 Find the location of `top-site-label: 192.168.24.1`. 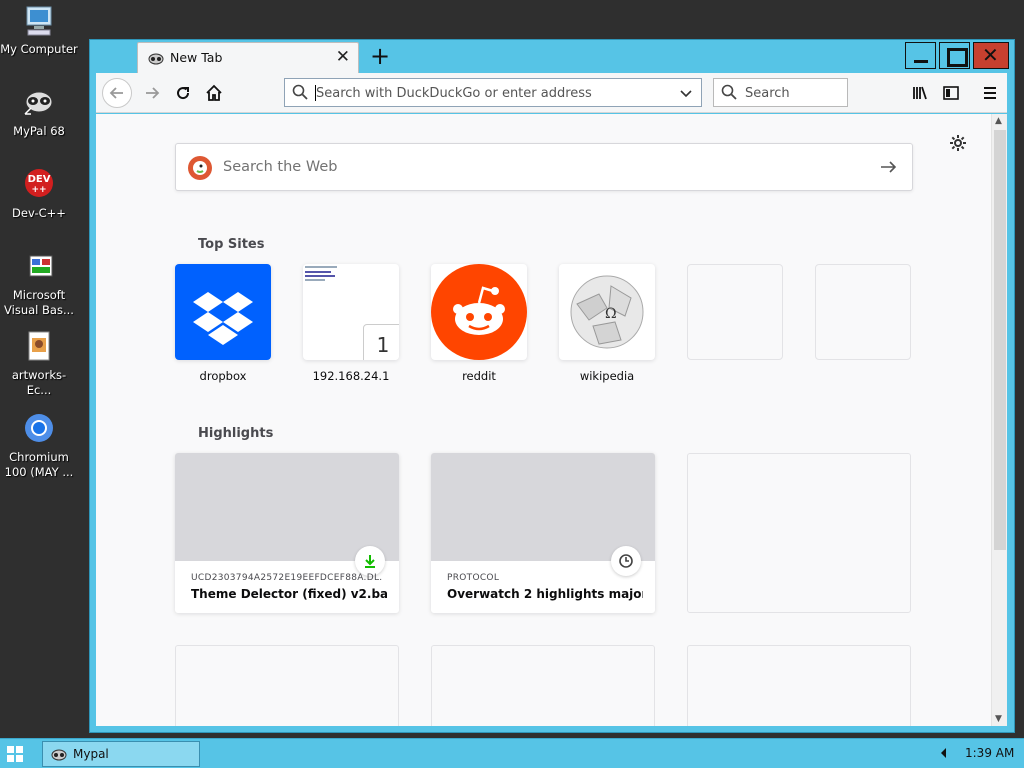

top-site-label: 192.168.24.1 is located at coordinates (351, 376).